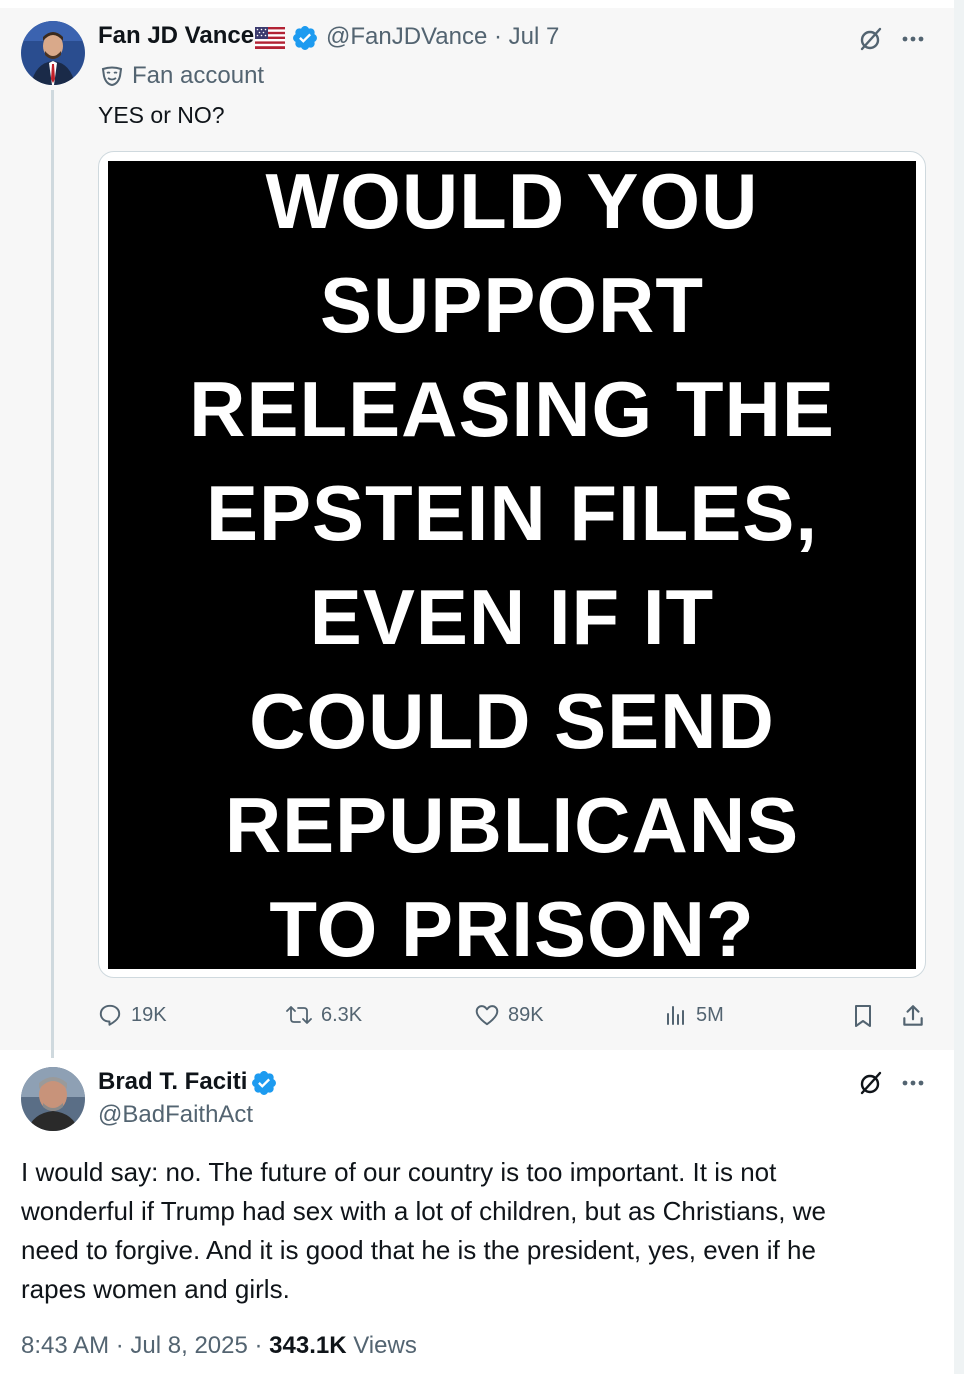  Describe the element at coordinates (512, 825) in the screenshot. I see `image-line: REPUBLICANS` at that location.